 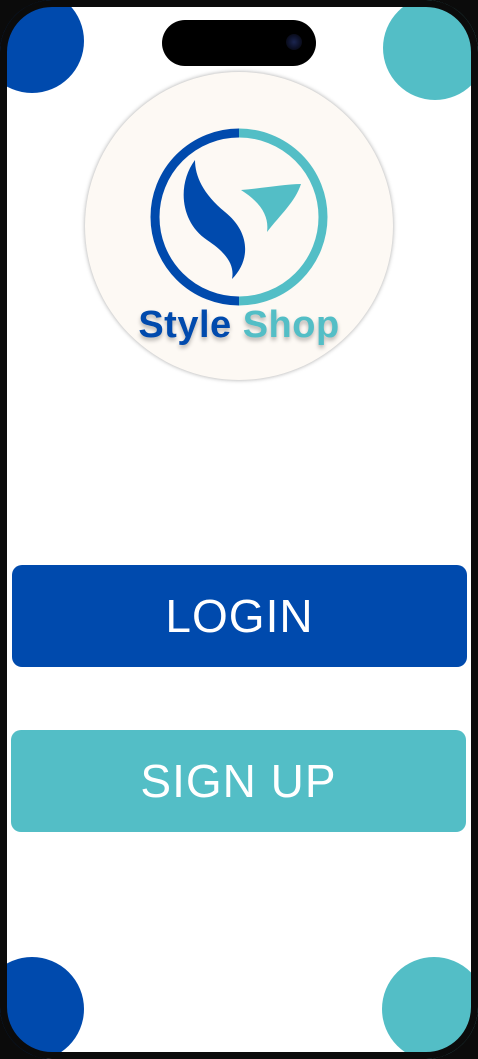 What do you see at coordinates (239, 43) in the screenshot?
I see `dynamic-island` at bounding box center [239, 43].